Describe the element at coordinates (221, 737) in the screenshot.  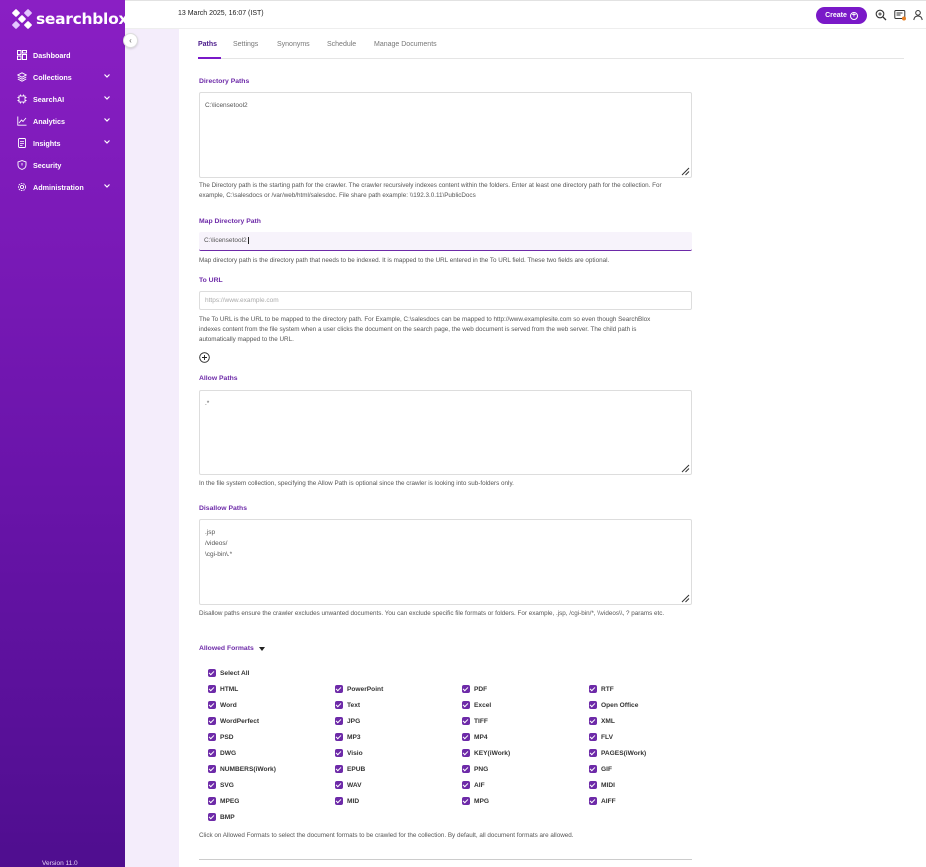
I see `format-checkbox: PSD` at that location.